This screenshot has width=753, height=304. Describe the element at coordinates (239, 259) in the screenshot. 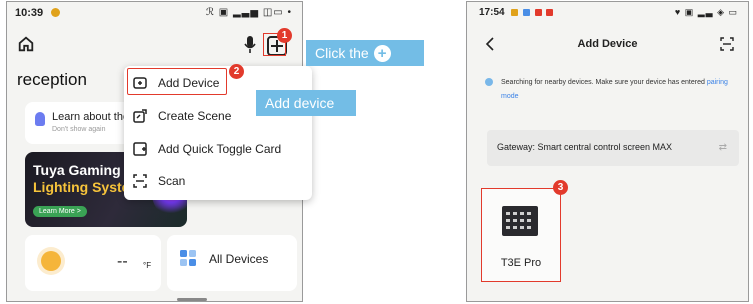

I see `all-devices-label: All Devices` at that location.